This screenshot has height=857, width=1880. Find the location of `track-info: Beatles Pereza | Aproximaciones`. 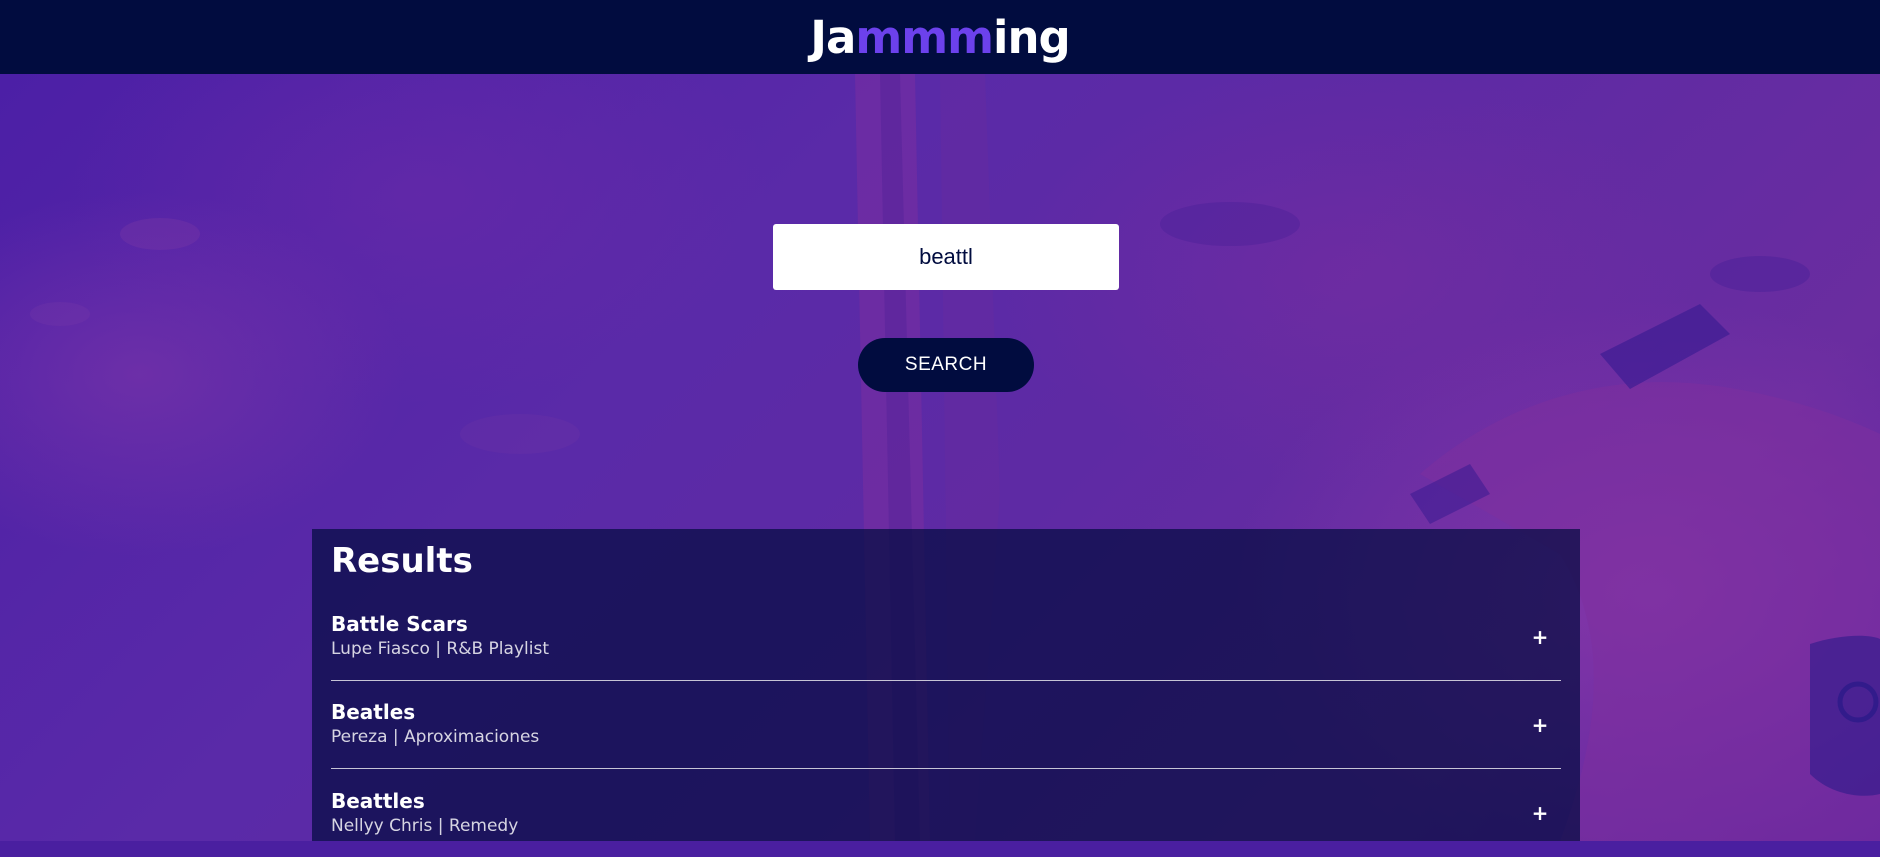

track-info: Beatles Pereza | Aproximaciones is located at coordinates (435, 724).